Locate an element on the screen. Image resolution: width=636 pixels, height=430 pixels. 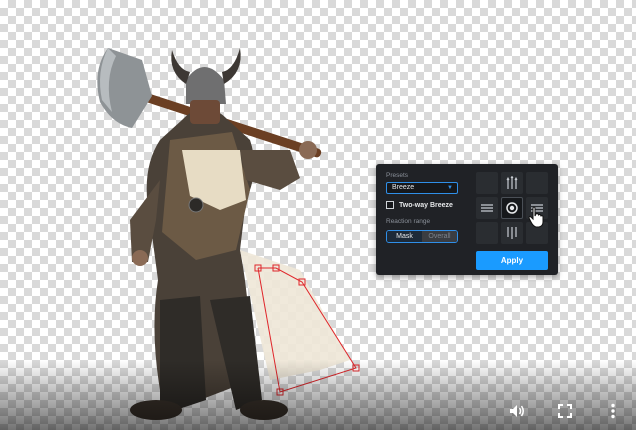
preset-value: Breeze is located at coordinates (403, 187).